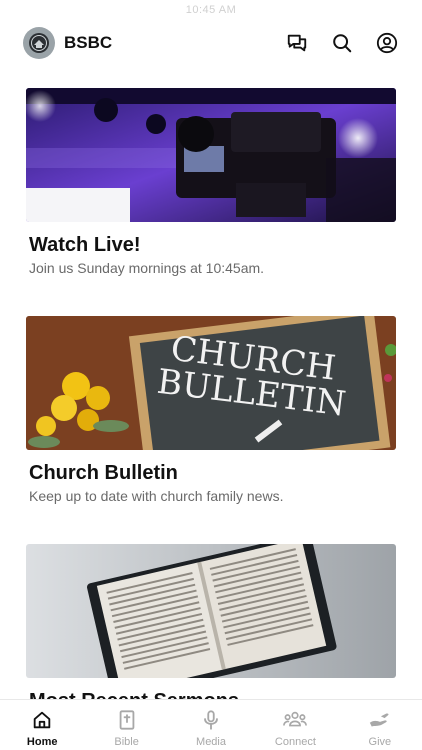 The width and height of the screenshot is (422, 750). What do you see at coordinates (211, 720) in the screenshot?
I see `microphone-icon` at bounding box center [211, 720].